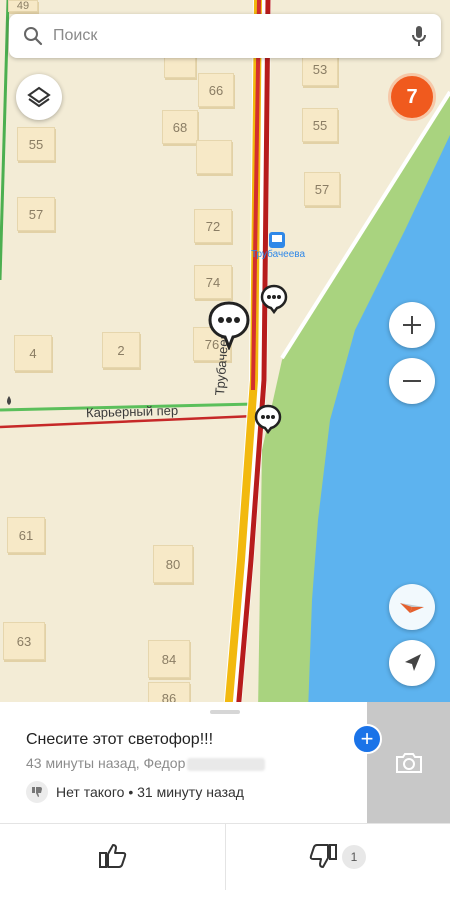 Image resolution: width=450 pixels, height=907 pixels. I want to click on event-time-author: 43 минуты назад, Федор, so click(106, 763).